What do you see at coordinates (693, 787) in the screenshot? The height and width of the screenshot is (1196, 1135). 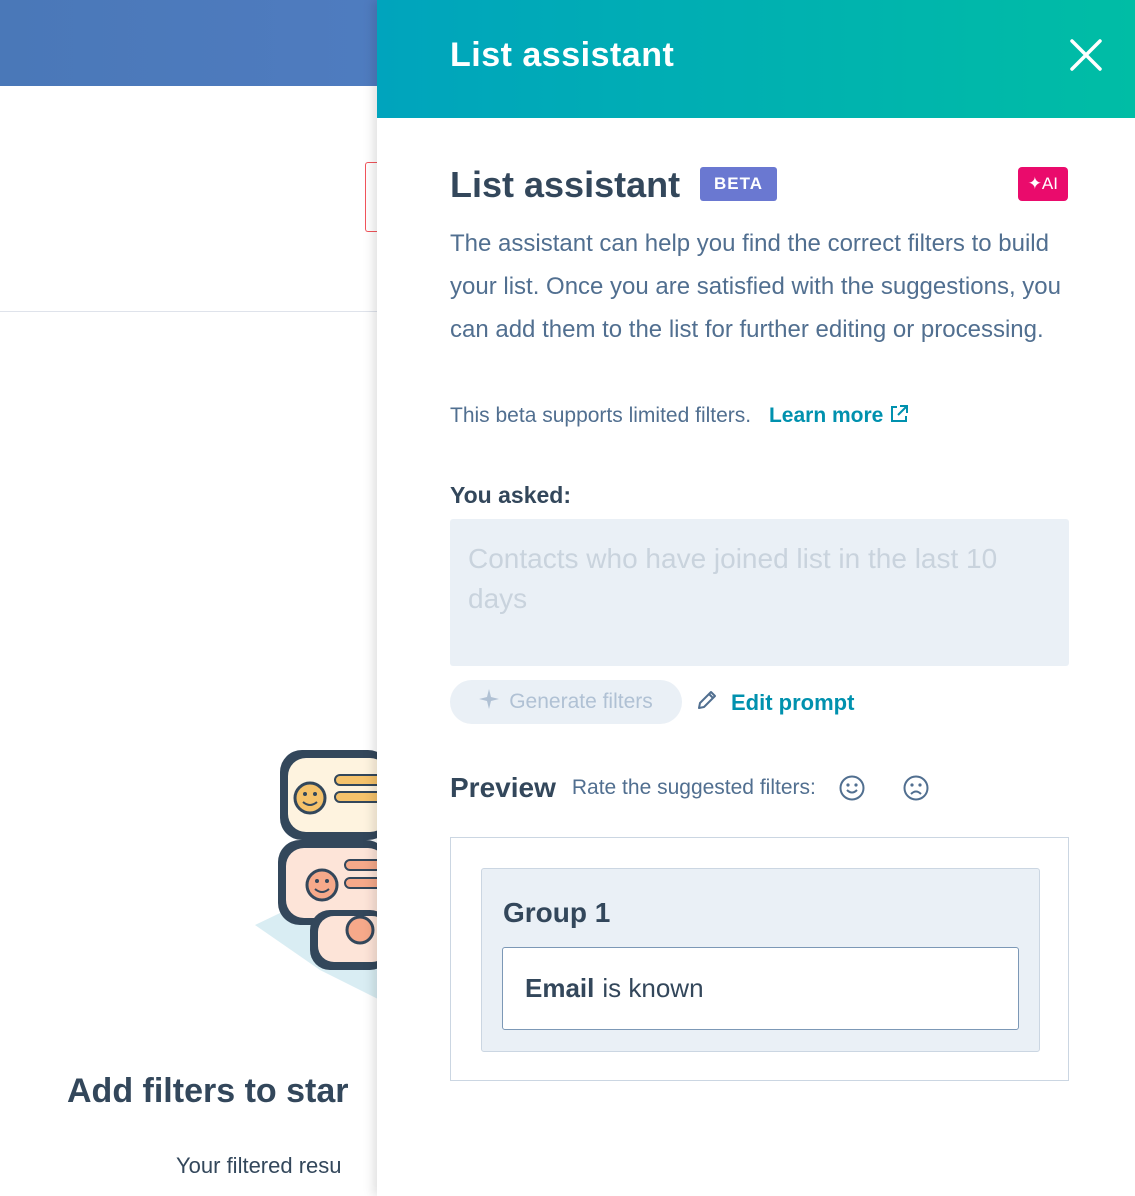 I see `rate-label: Rate the suggested filters:` at bounding box center [693, 787].